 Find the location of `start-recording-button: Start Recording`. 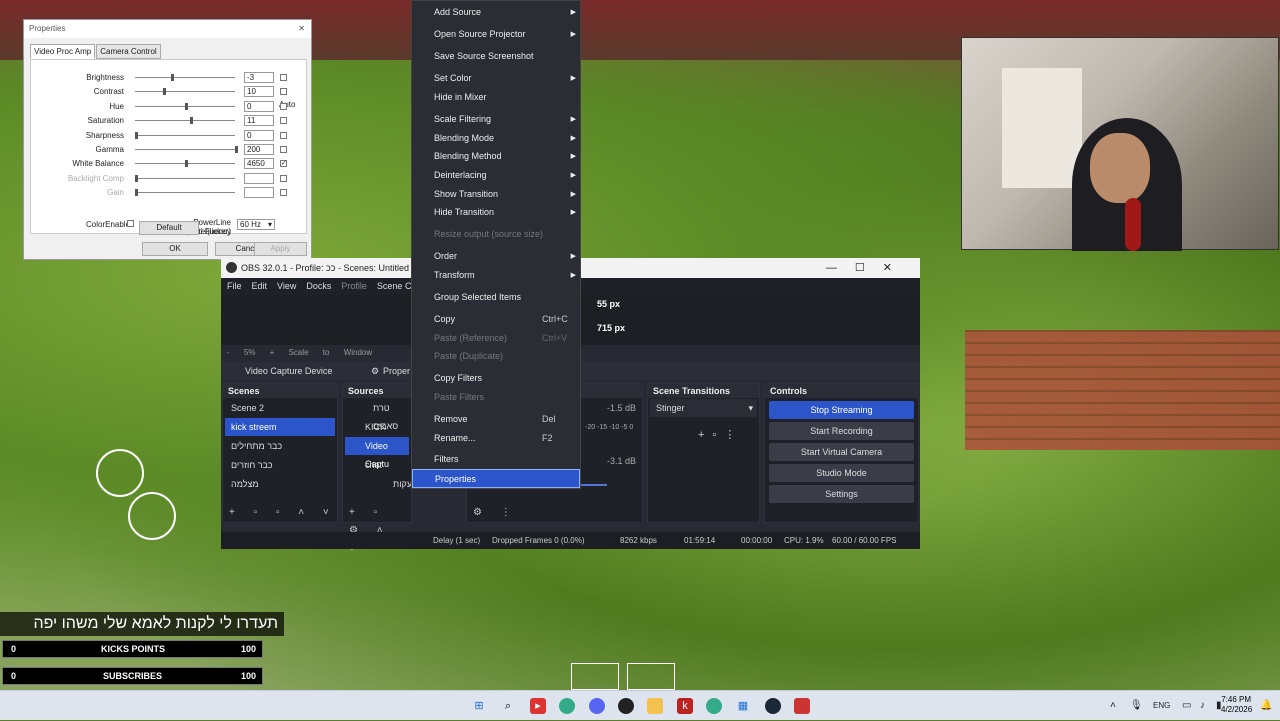

start-recording-button: Start Recording is located at coordinates (841, 431).